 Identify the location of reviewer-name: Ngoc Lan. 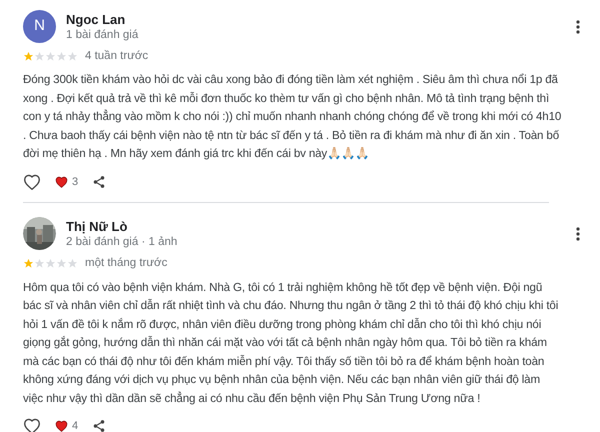
(316, 19).